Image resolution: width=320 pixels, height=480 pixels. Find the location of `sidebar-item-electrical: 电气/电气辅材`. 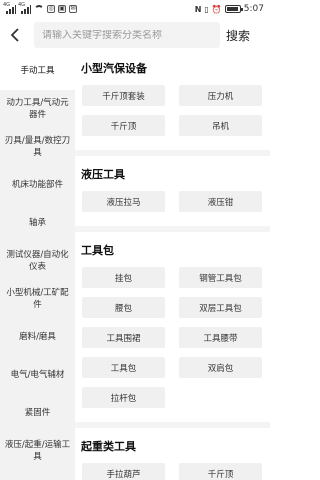

sidebar-item-electrical: 电气/电气辅材 is located at coordinates (37, 375).